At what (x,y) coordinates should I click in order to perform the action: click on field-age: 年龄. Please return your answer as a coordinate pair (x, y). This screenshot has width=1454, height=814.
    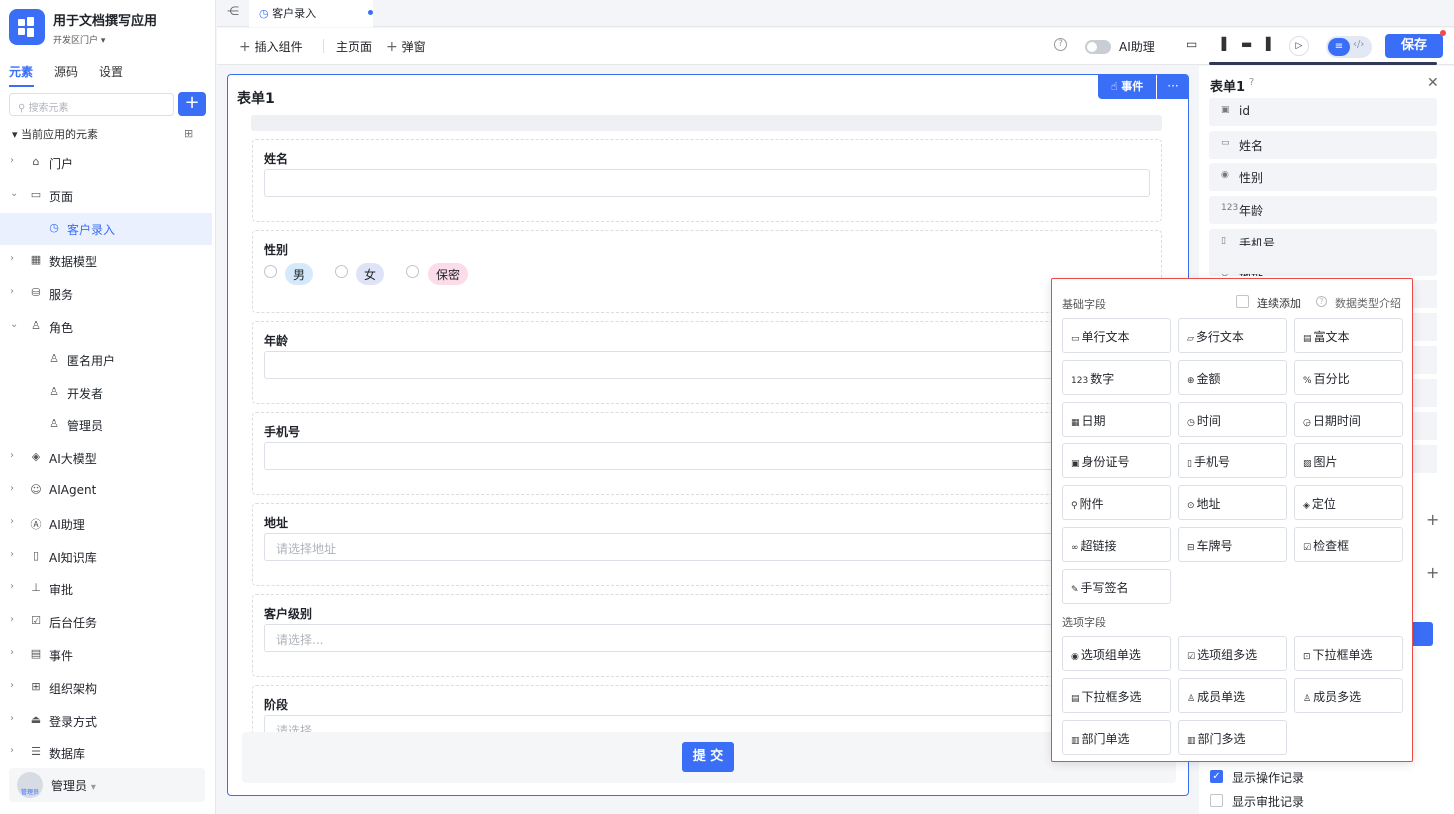
    Looking at the image, I should click on (707, 362).